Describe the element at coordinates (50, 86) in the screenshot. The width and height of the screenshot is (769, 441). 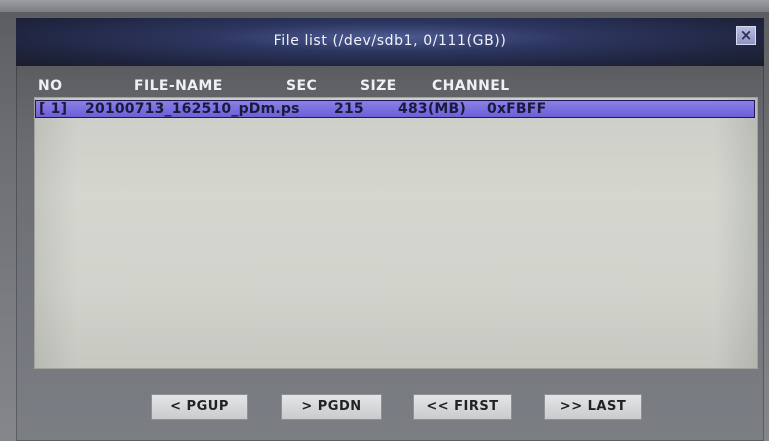
I see `column-header-no: NO` at that location.